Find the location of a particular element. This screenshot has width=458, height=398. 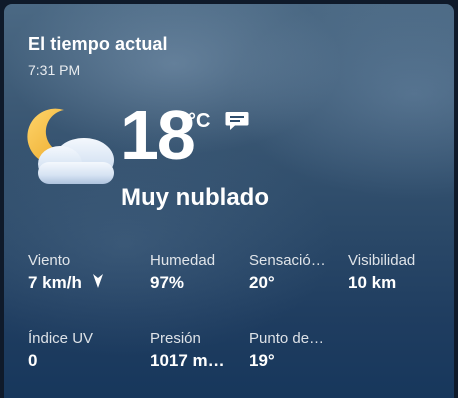

temperature: 18 is located at coordinates (158, 135).